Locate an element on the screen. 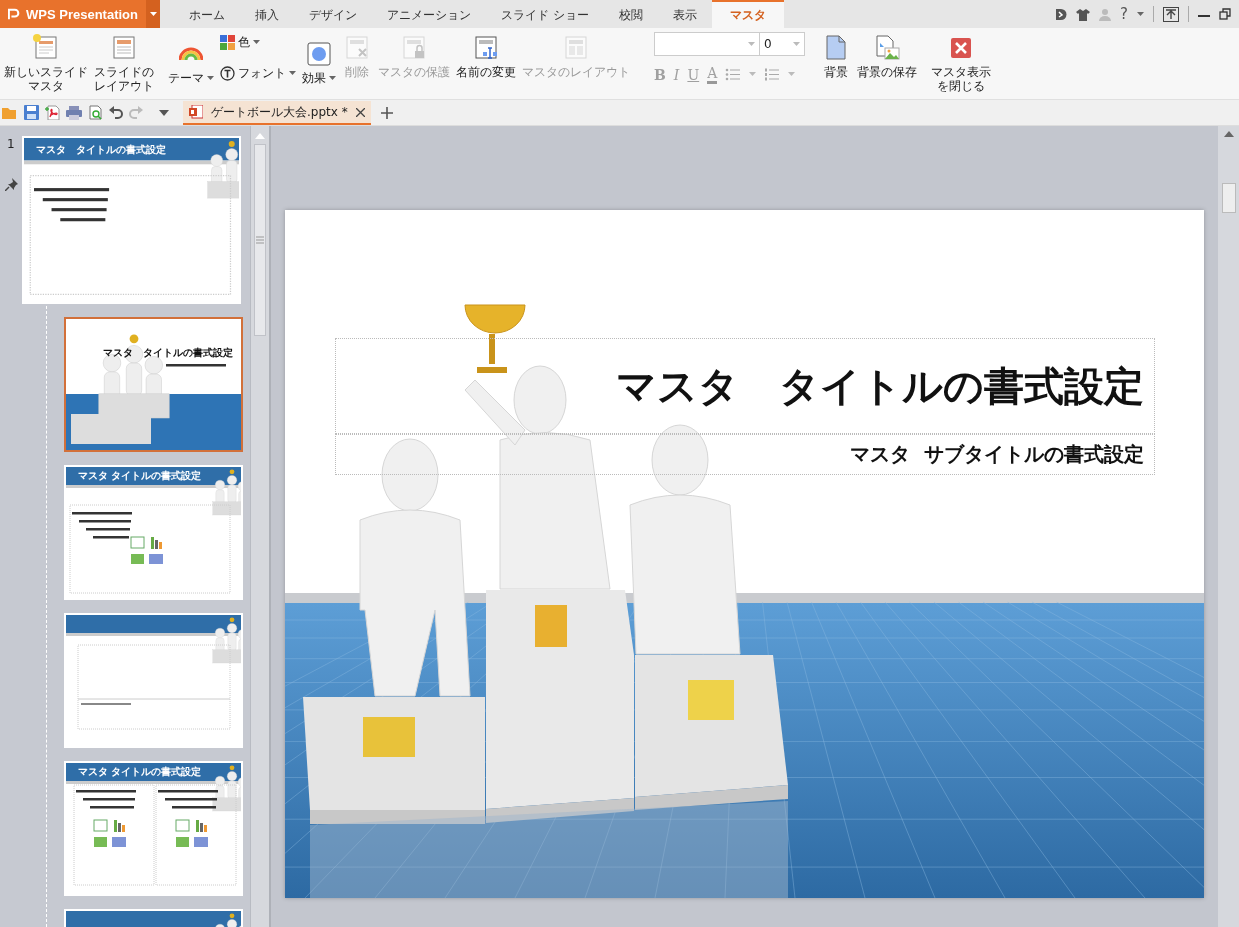 Image resolution: width=1239 pixels, height=927 pixels. menu-tab: 表示 is located at coordinates (684, 14).